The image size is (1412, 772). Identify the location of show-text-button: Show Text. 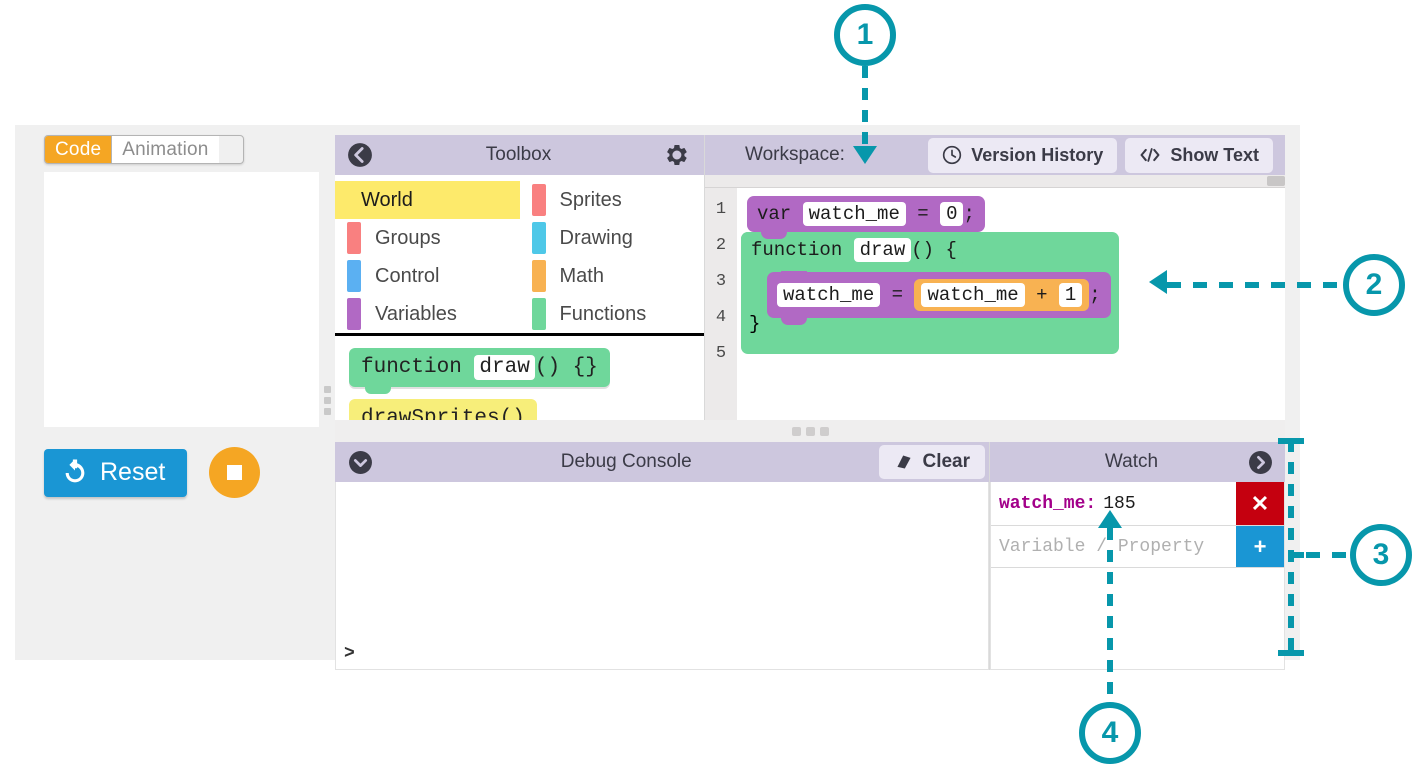
(1199, 155).